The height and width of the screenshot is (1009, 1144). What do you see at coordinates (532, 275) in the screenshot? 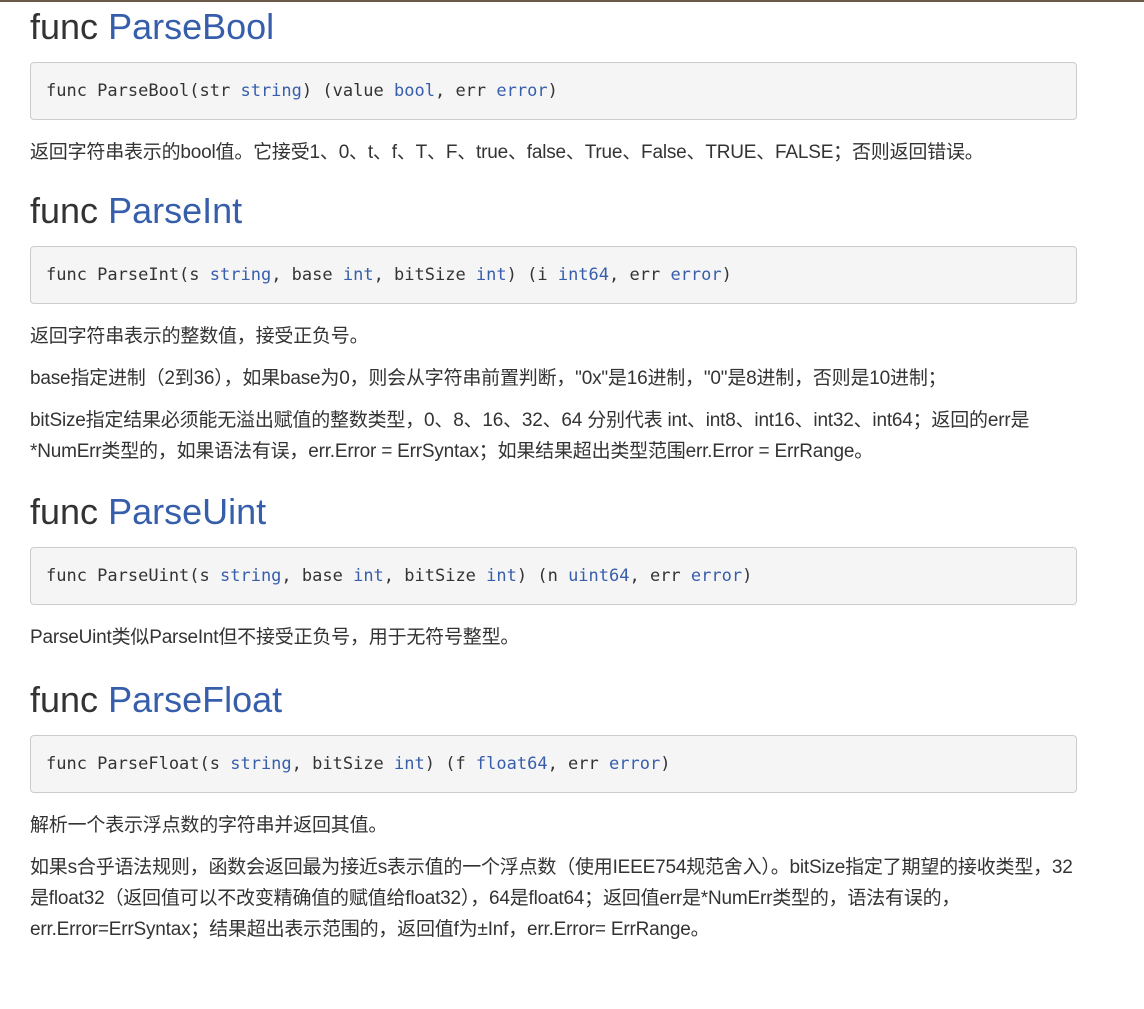
I see `code-token: ) (i` at bounding box center [532, 275].